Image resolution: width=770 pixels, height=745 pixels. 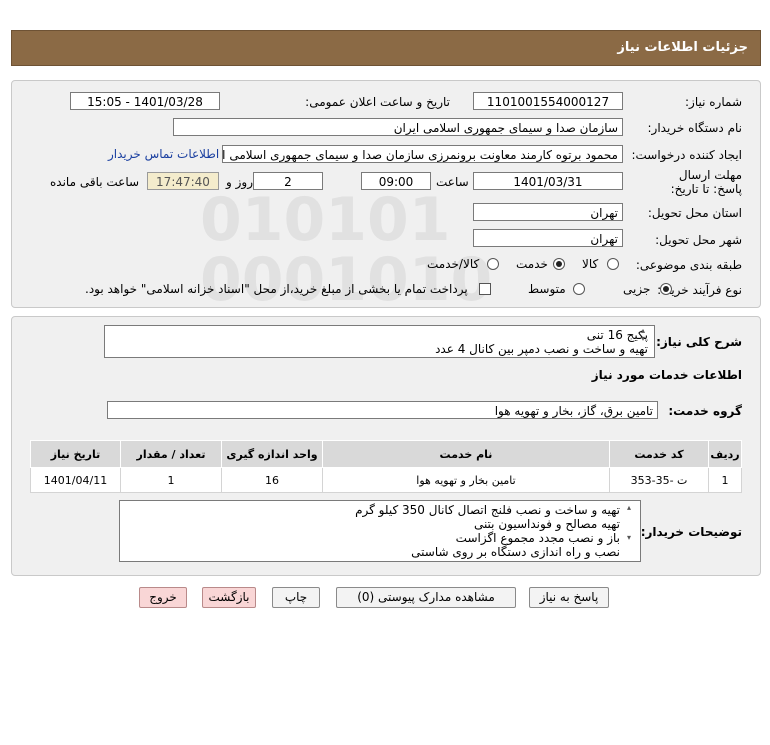 I want to click on purchase-minor-label: جزیی, so click(x=637, y=289).